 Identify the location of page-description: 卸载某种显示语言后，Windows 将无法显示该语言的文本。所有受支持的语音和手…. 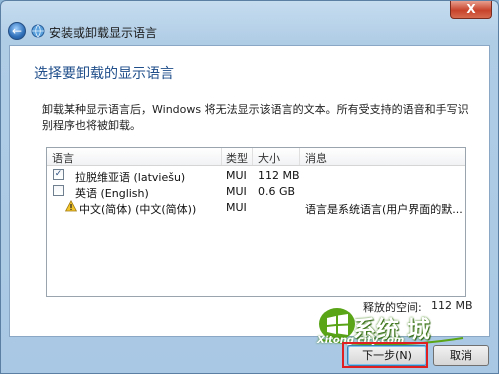
(255, 117).